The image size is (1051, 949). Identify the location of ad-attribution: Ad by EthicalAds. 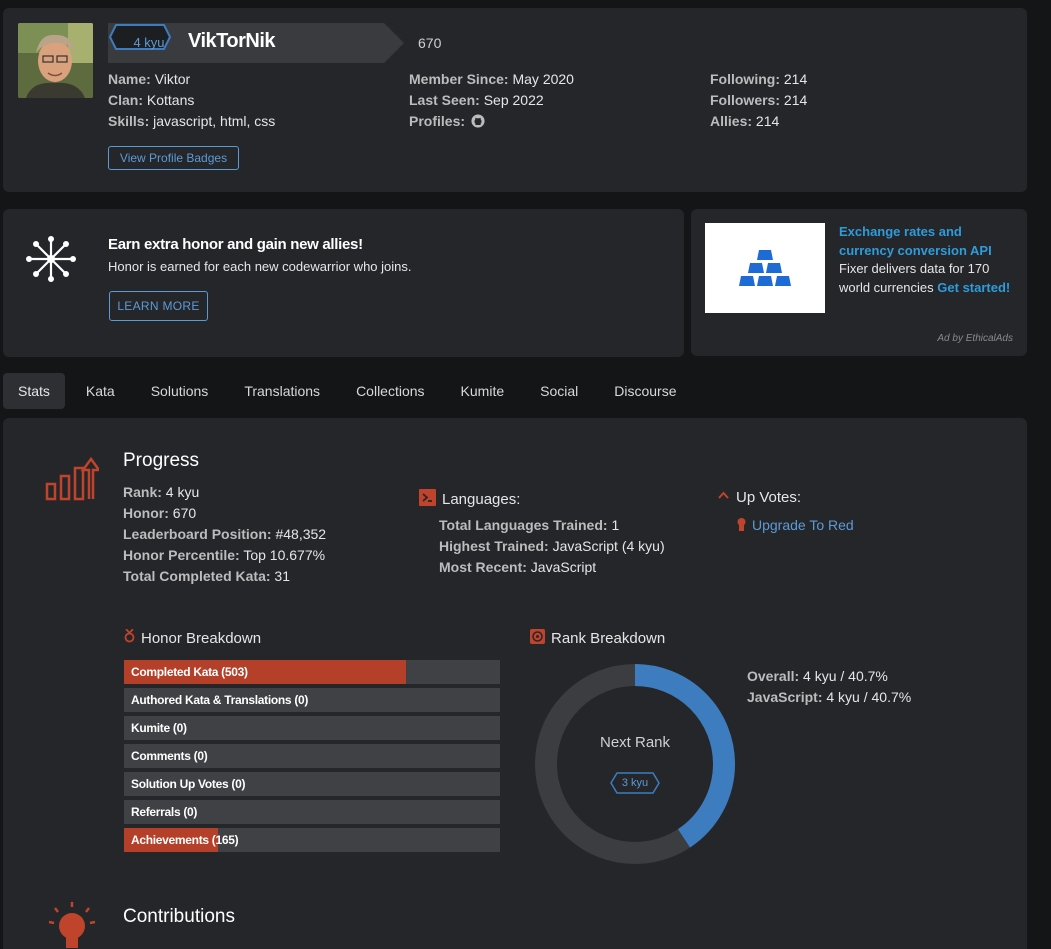
(975, 338).